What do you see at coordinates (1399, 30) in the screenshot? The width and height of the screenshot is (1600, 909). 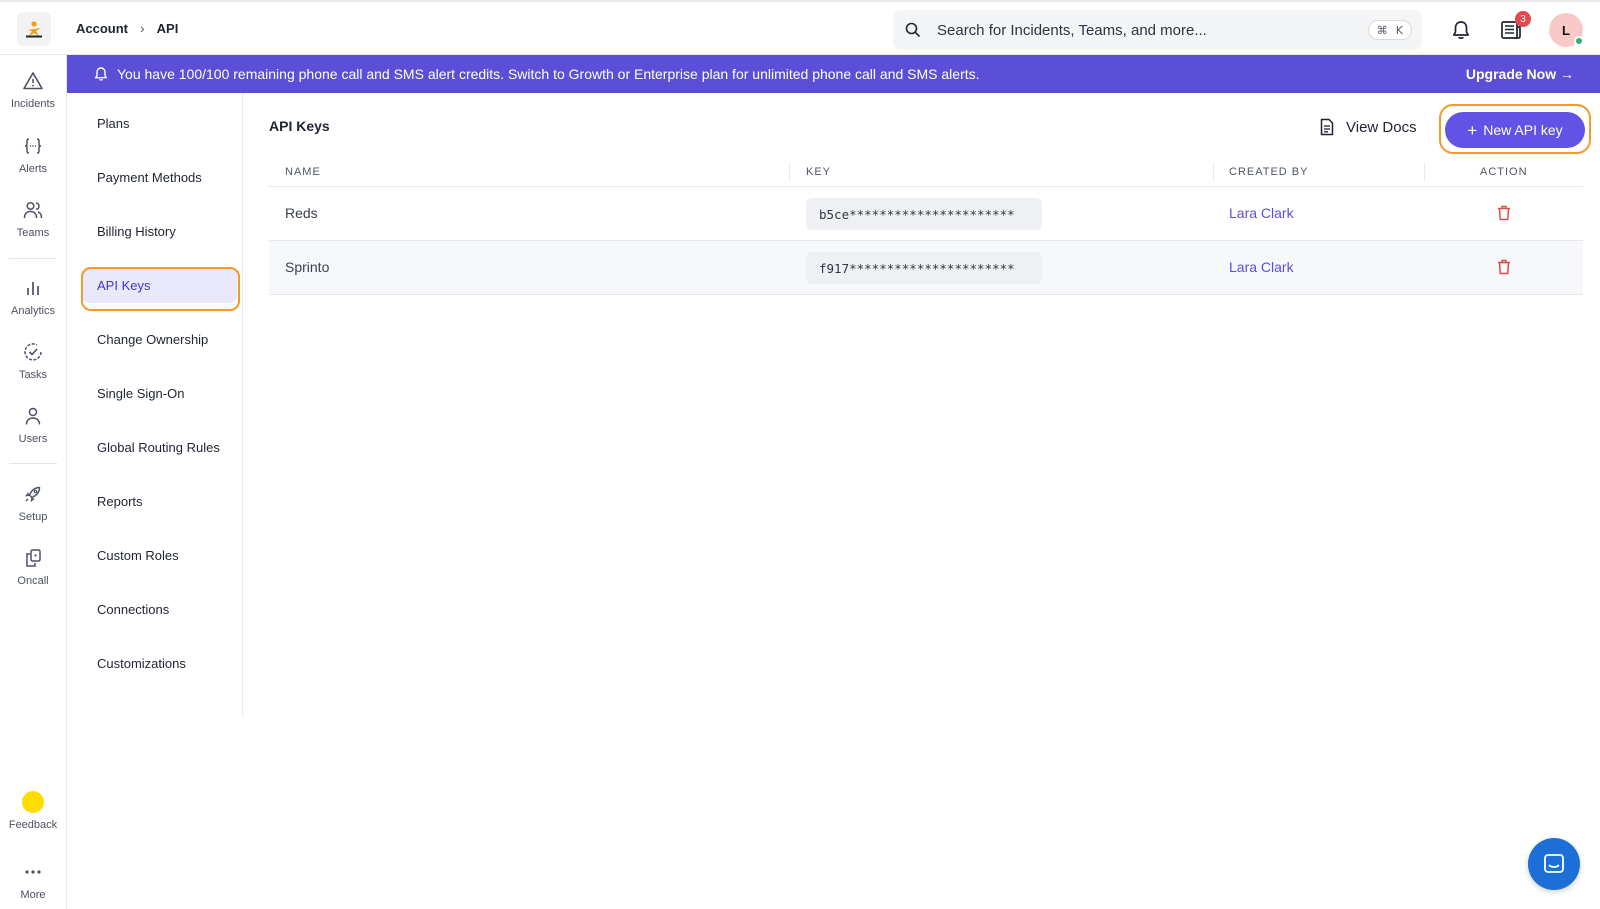 I see `shortcut-key: K` at bounding box center [1399, 30].